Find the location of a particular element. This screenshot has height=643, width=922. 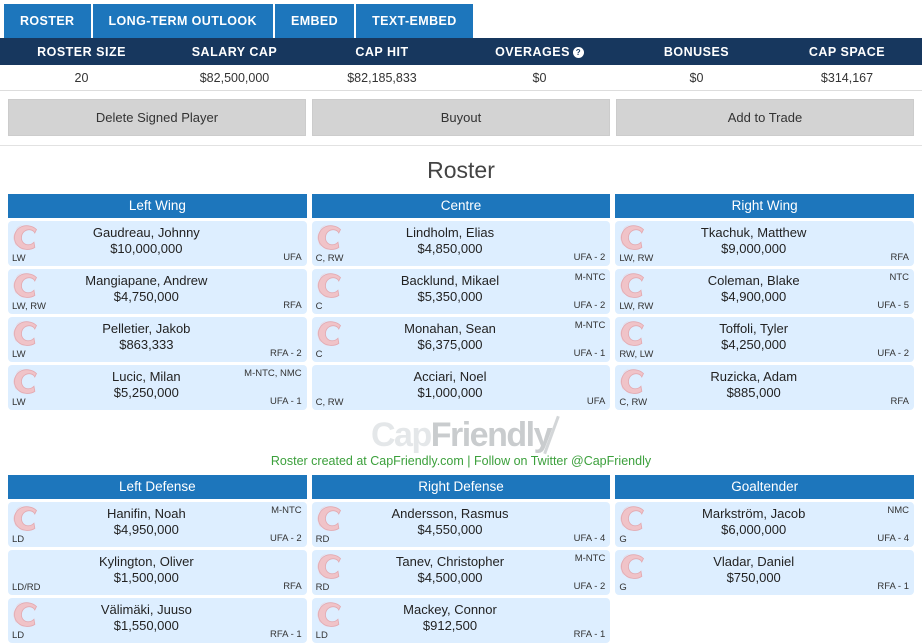

buyout-button: Buyout is located at coordinates (461, 117).